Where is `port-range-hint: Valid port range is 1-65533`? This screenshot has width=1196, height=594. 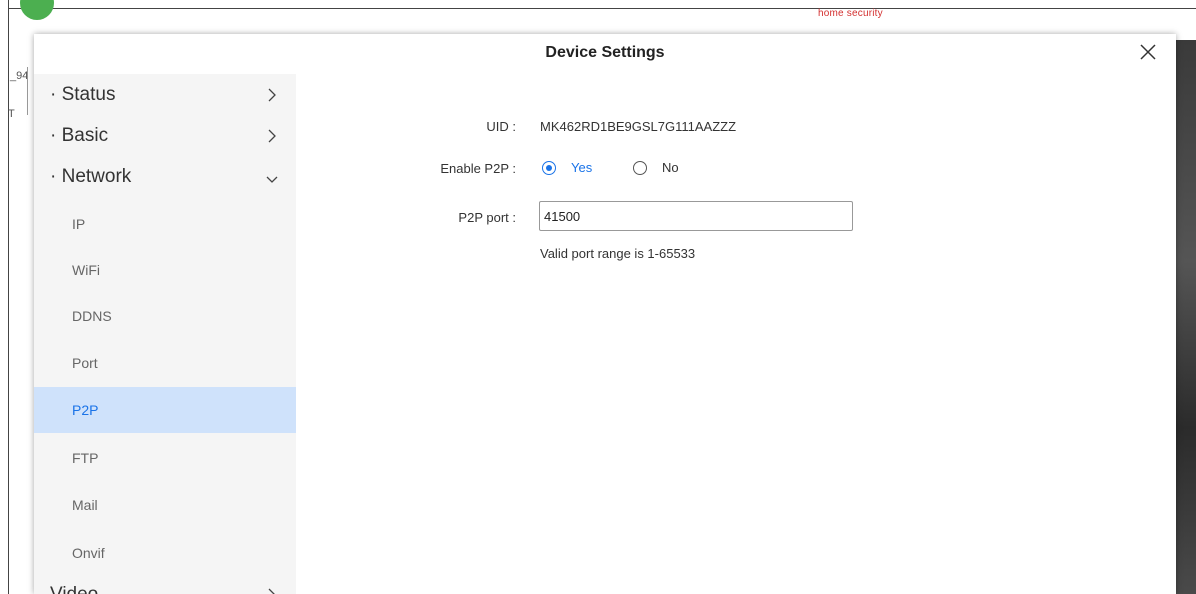
port-range-hint: Valid port range is 1-65533 is located at coordinates (618, 253).